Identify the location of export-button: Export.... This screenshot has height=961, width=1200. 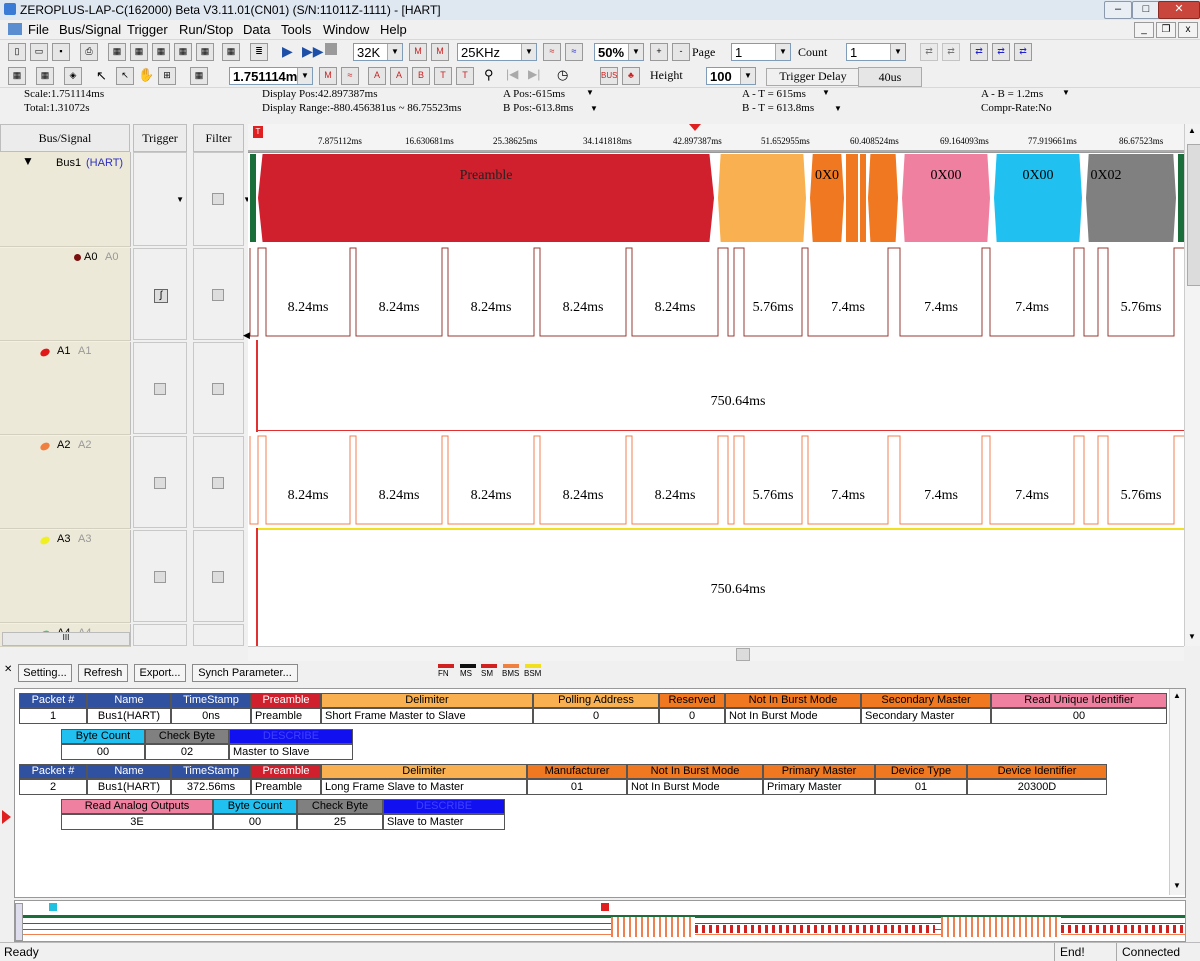
(160, 673).